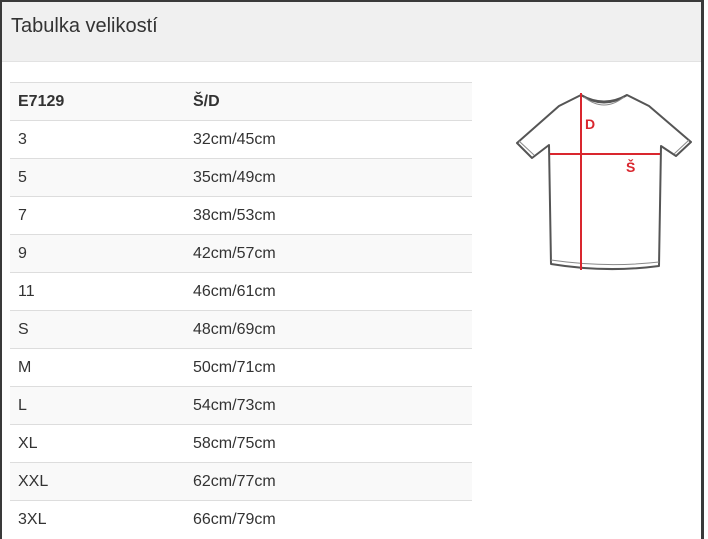 Image resolution: width=708 pixels, height=539 pixels. Describe the element at coordinates (332, 291) in the screenshot. I see `dimension-cell: 46cm/61cm` at that location.